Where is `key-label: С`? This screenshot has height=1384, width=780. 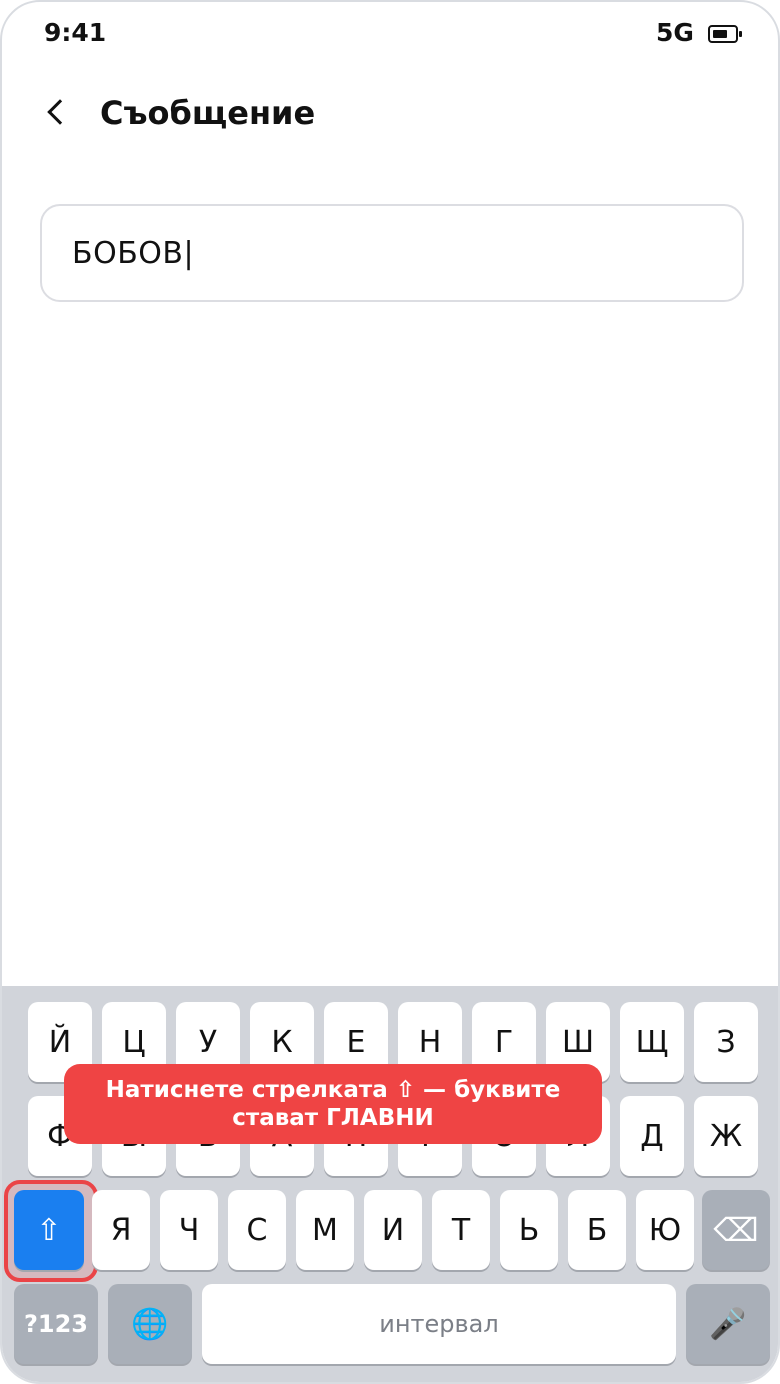 key-label: С is located at coordinates (257, 1230).